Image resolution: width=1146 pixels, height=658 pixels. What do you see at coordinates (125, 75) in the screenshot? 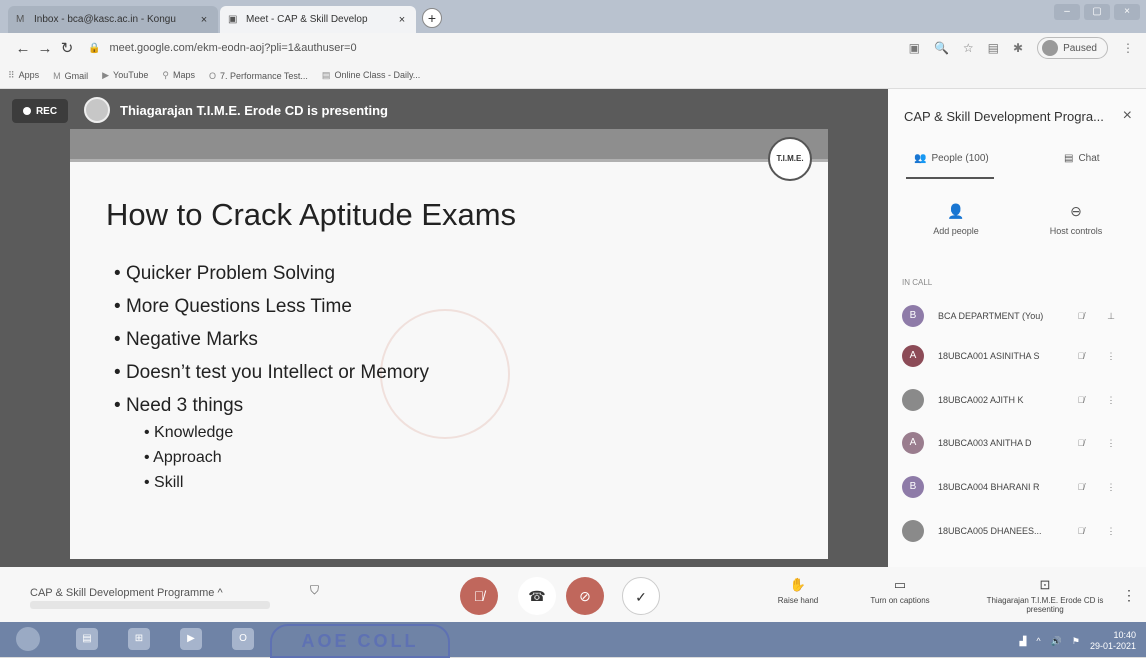
I see `bookmark-youtube: ▶ YouTube` at bounding box center [125, 75].